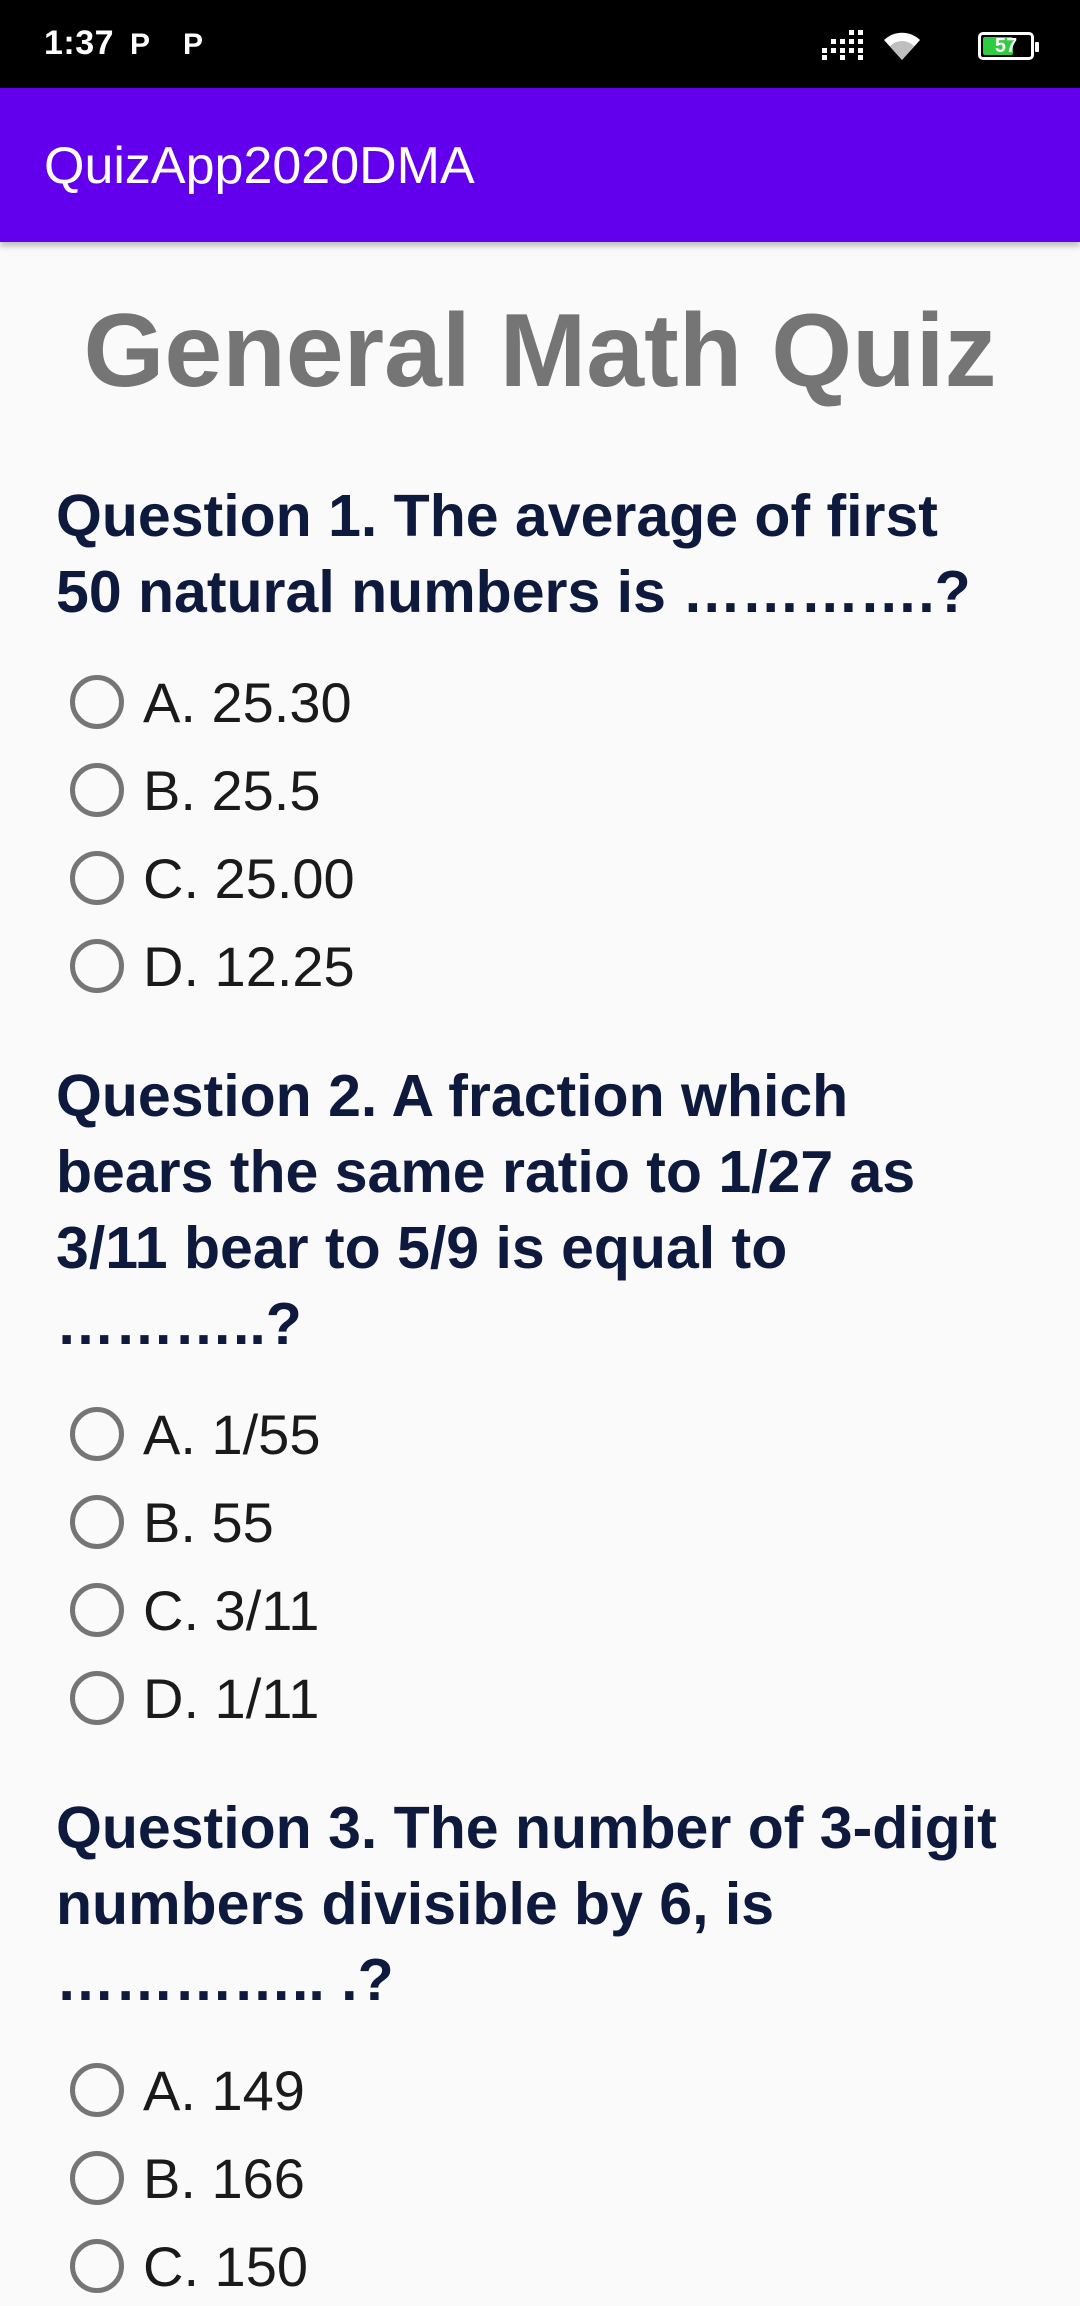 This screenshot has width=1080, height=2306. What do you see at coordinates (370, 2266) in the screenshot?
I see `option-q3-c: C. 150` at bounding box center [370, 2266].